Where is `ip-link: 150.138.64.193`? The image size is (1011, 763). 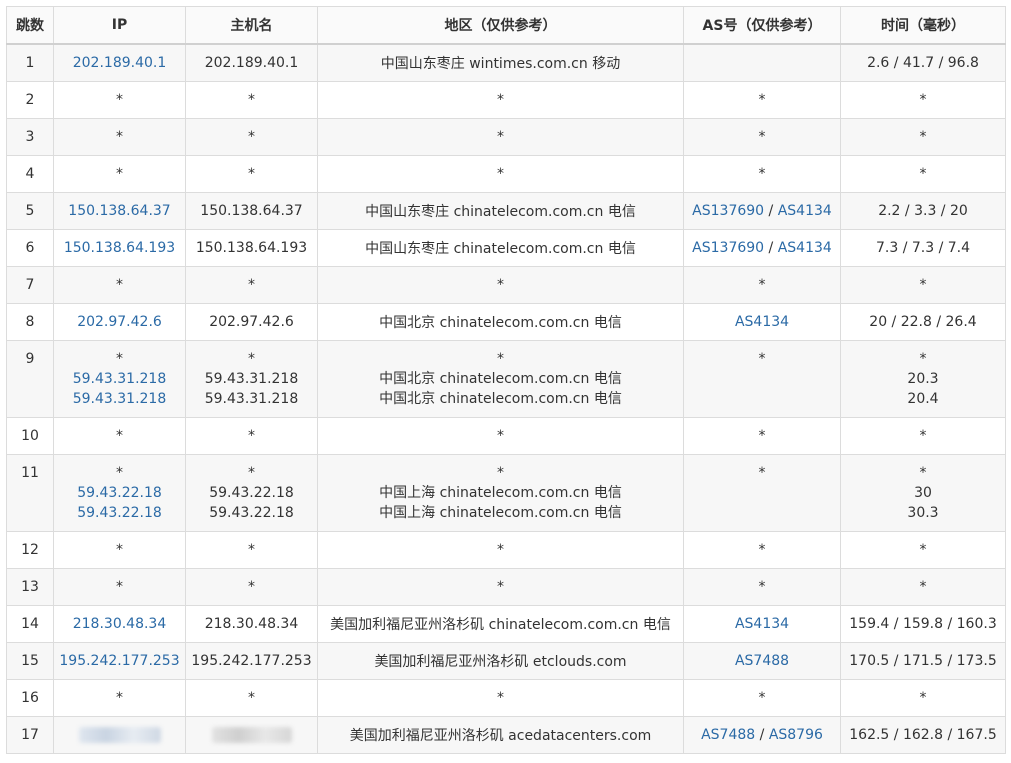
ip-link: 150.138.64.193 is located at coordinates (119, 248).